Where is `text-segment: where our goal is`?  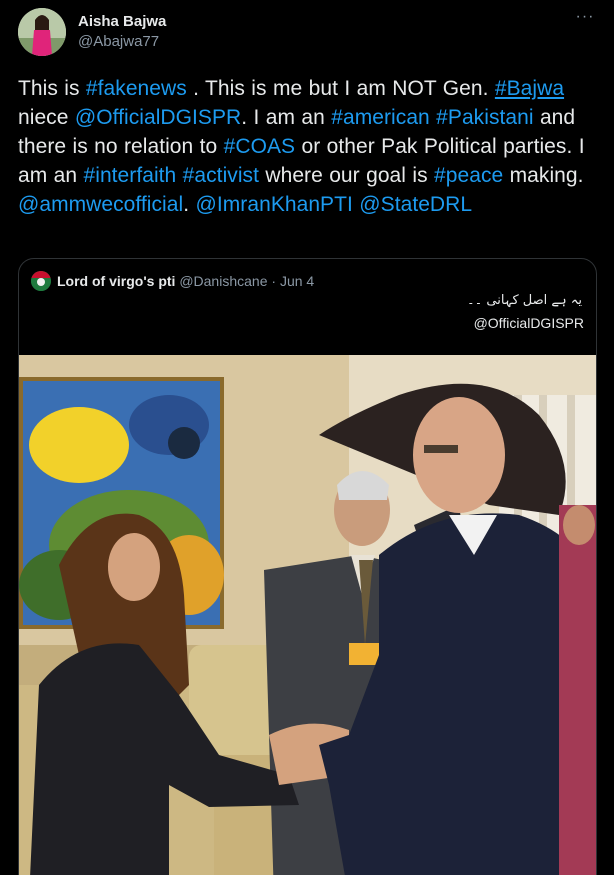
text-segment: where our goal is is located at coordinates (346, 175).